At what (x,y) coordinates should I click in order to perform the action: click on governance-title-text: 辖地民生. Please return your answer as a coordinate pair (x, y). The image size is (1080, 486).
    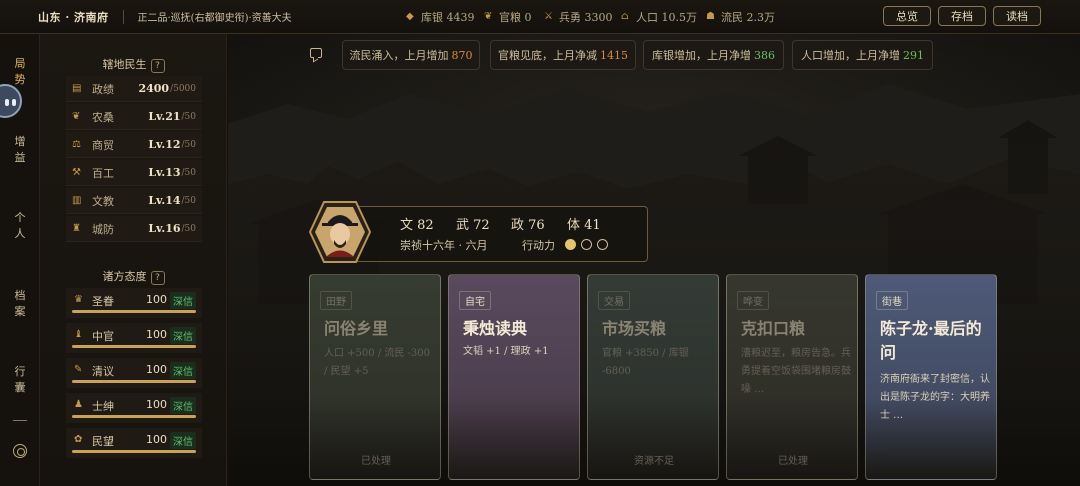
    Looking at the image, I should click on (124, 64).